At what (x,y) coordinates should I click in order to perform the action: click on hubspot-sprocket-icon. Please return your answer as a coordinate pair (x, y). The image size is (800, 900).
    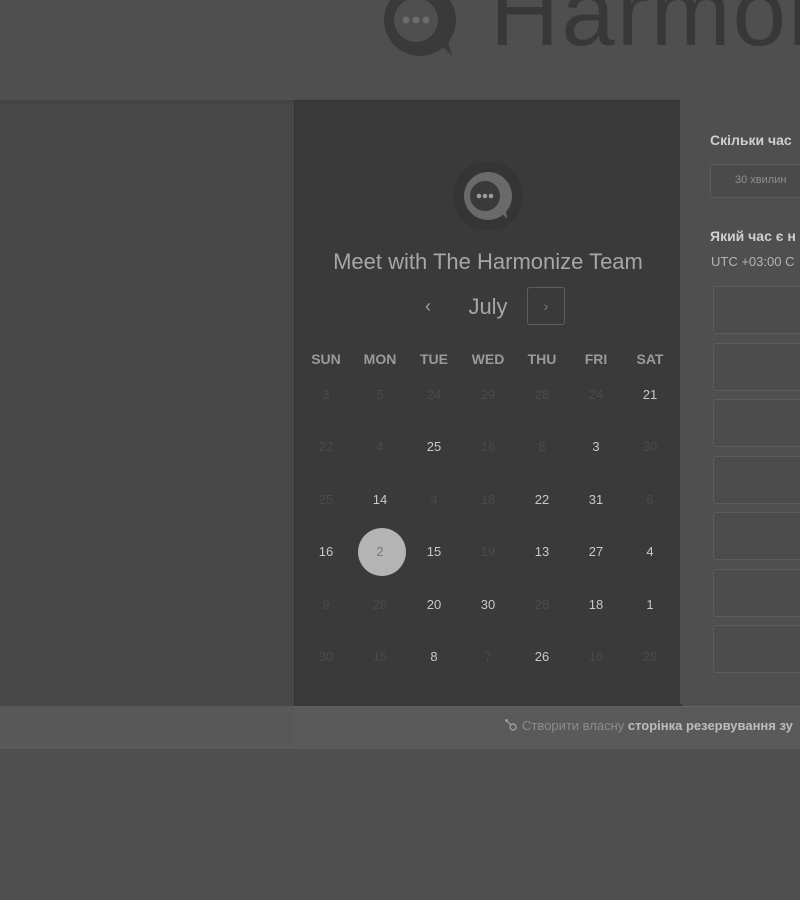
    Looking at the image, I should click on (511, 725).